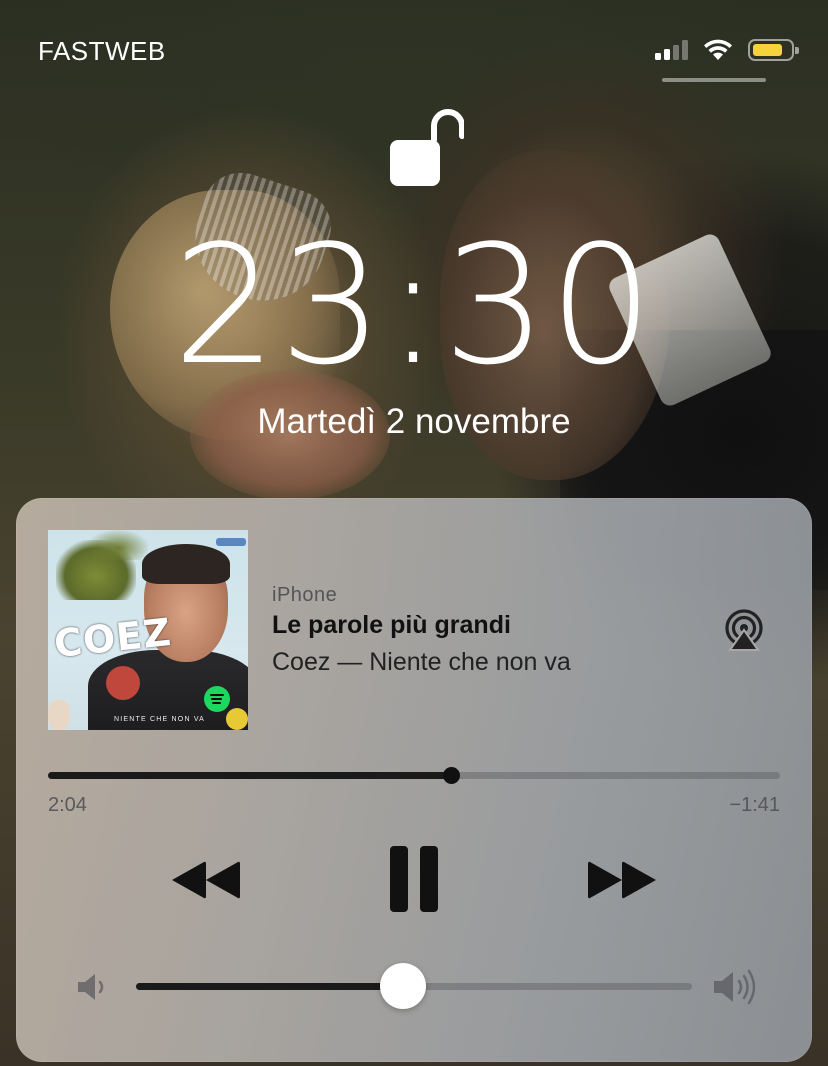 The height and width of the screenshot is (1066, 828). Describe the element at coordinates (718, 49) in the screenshot. I see `wifi-icon` at that location.